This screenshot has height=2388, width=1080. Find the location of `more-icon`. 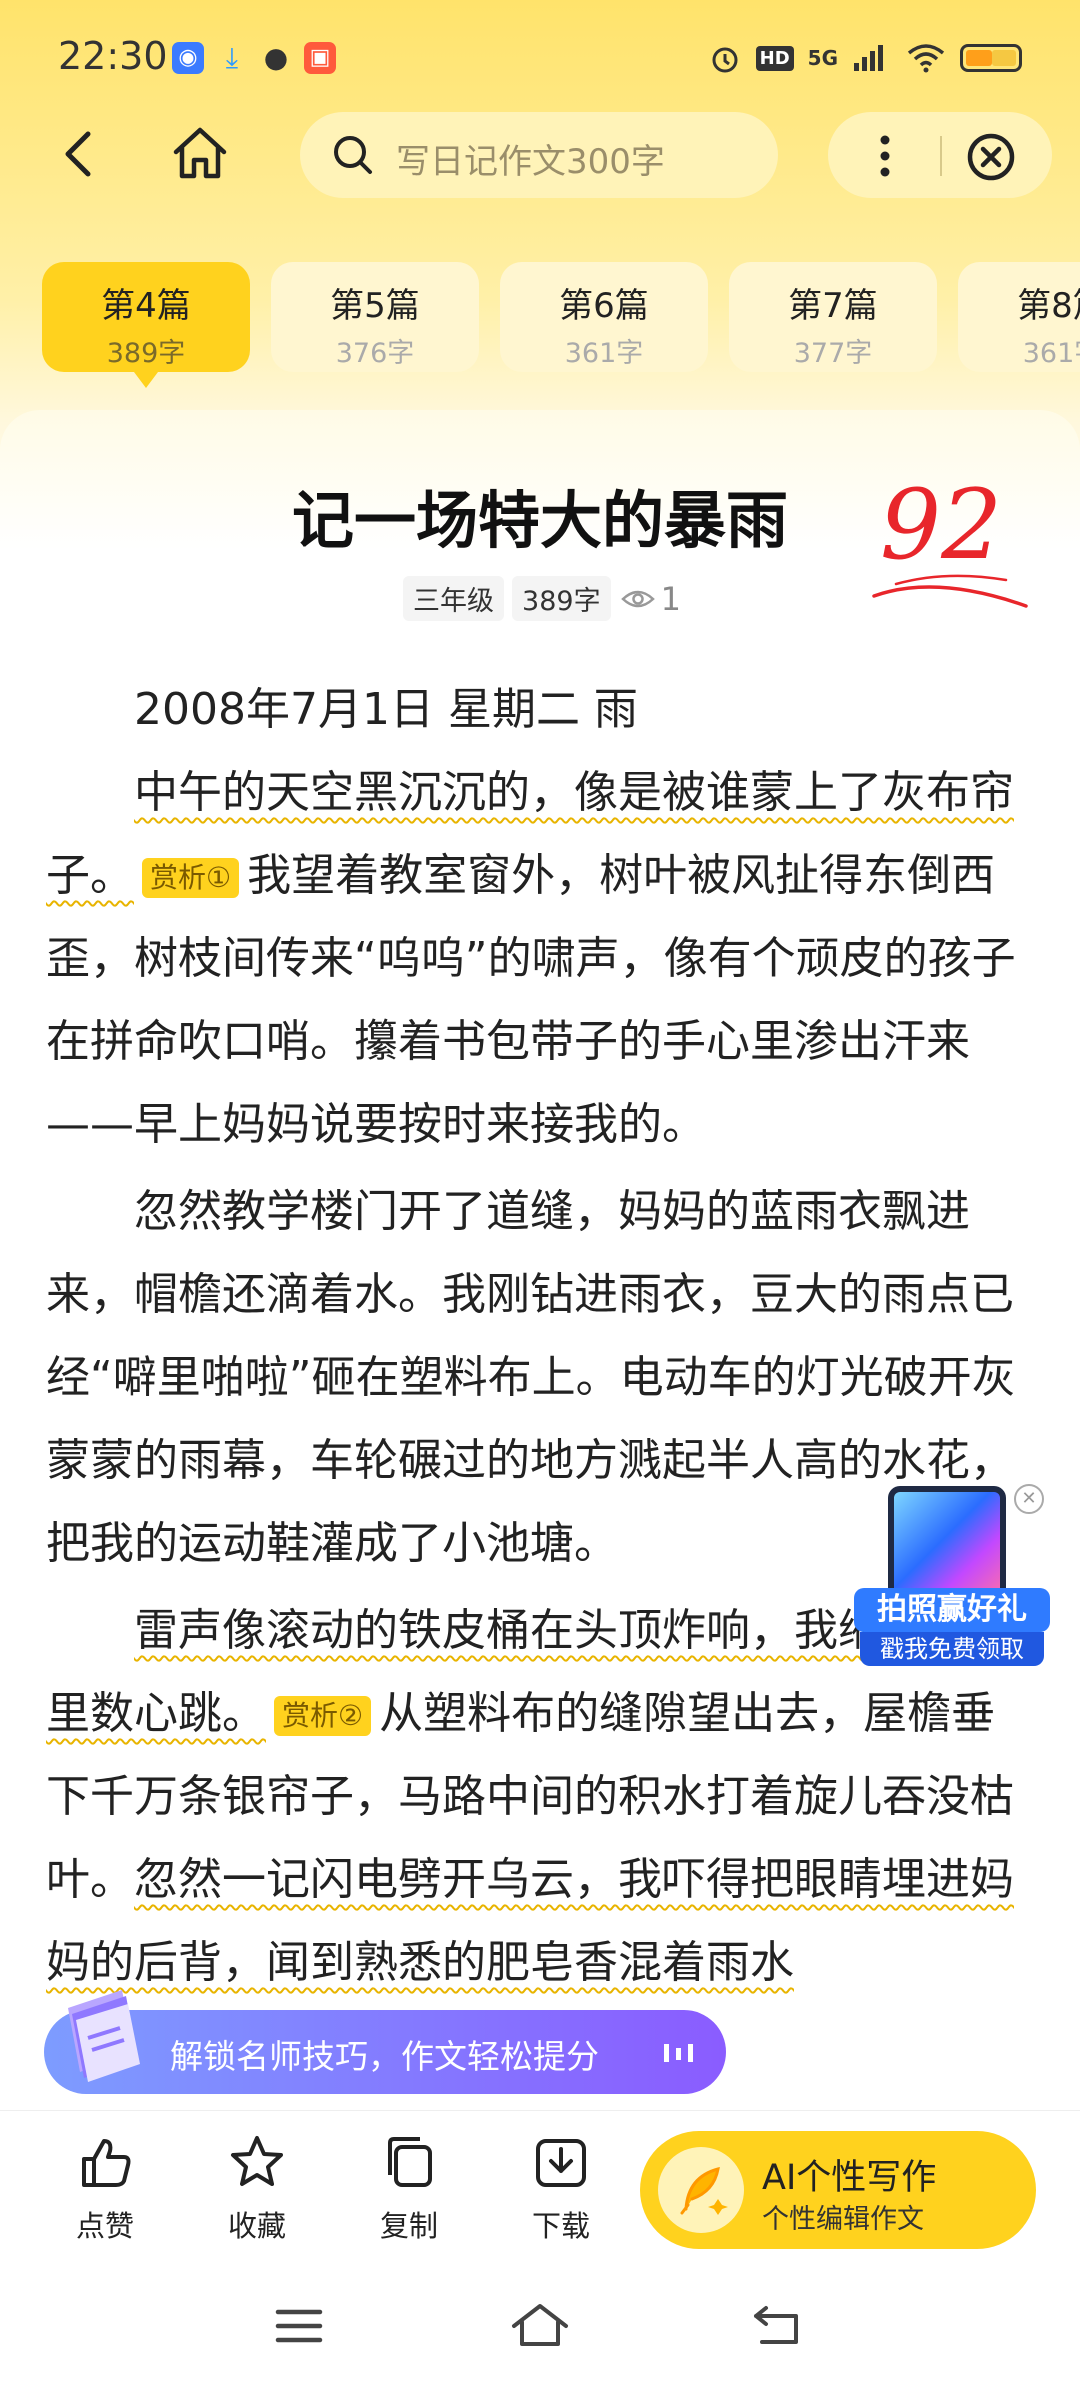

more-icon is located at coordinates (885, 156).